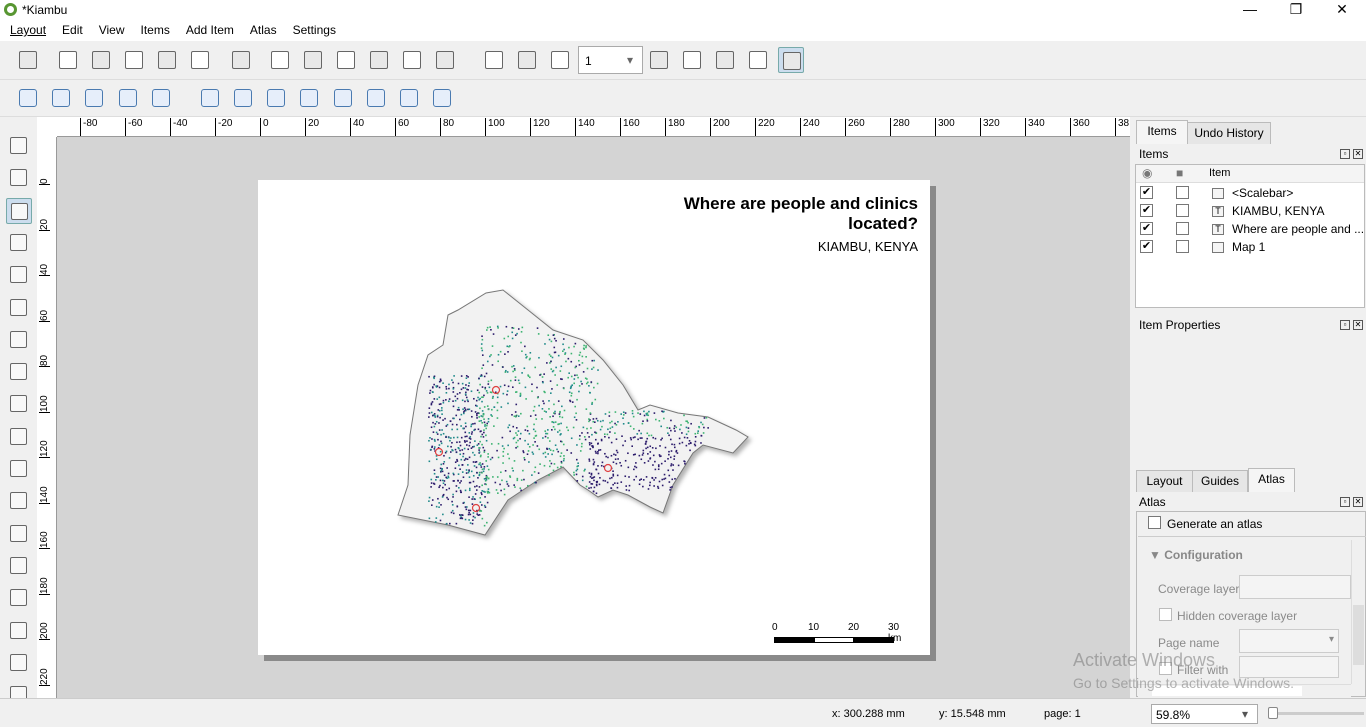 This screenshot has width=1366, height=727. I want to click on add-node-item-tool, so click(19, 598).